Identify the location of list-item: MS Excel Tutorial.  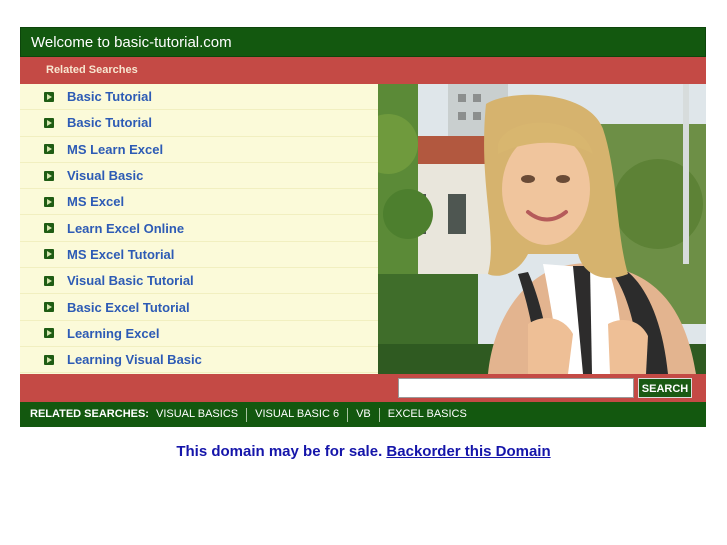
(199, 255).